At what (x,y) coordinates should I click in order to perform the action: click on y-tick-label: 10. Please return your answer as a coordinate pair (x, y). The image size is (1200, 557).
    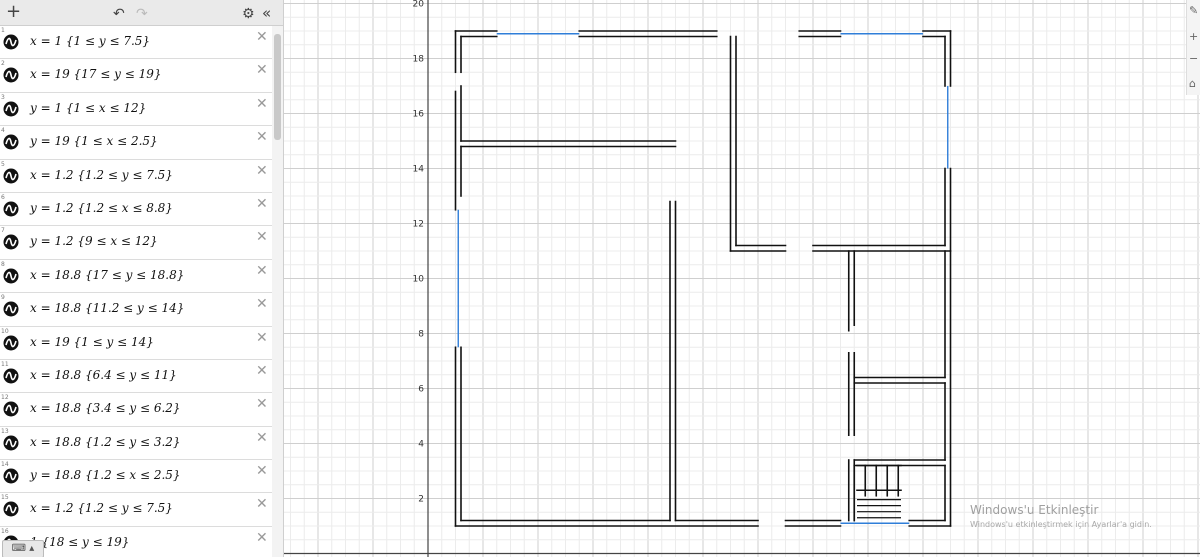
    Looking at the image, I should click on (419, 280).